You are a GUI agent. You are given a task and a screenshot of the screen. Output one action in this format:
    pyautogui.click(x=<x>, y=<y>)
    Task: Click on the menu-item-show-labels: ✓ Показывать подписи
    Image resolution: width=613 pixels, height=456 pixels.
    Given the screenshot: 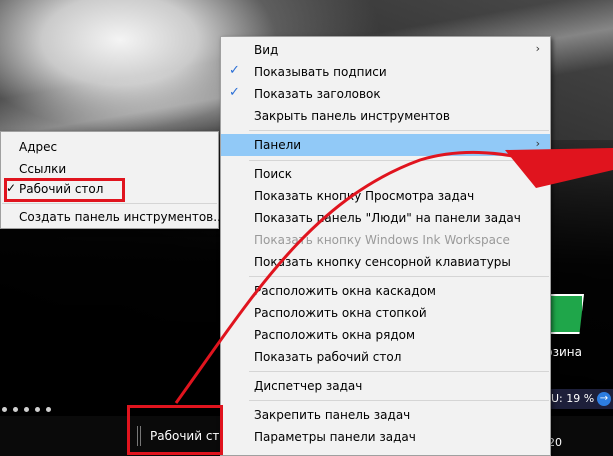 What is the action you would take?
    pyautogui.click(x=385, y=72)
    